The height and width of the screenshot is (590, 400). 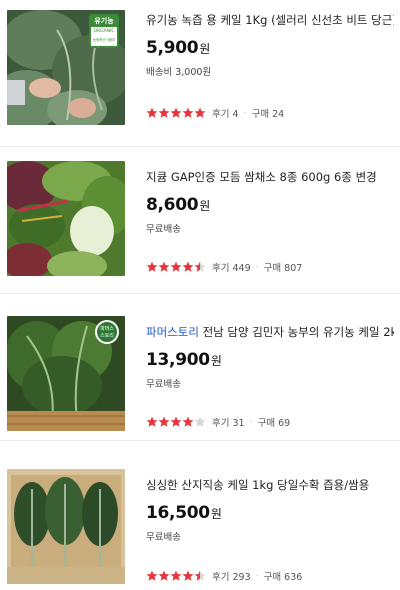 I want to click on product-price: 13,900원, so click(x=184, y=360).